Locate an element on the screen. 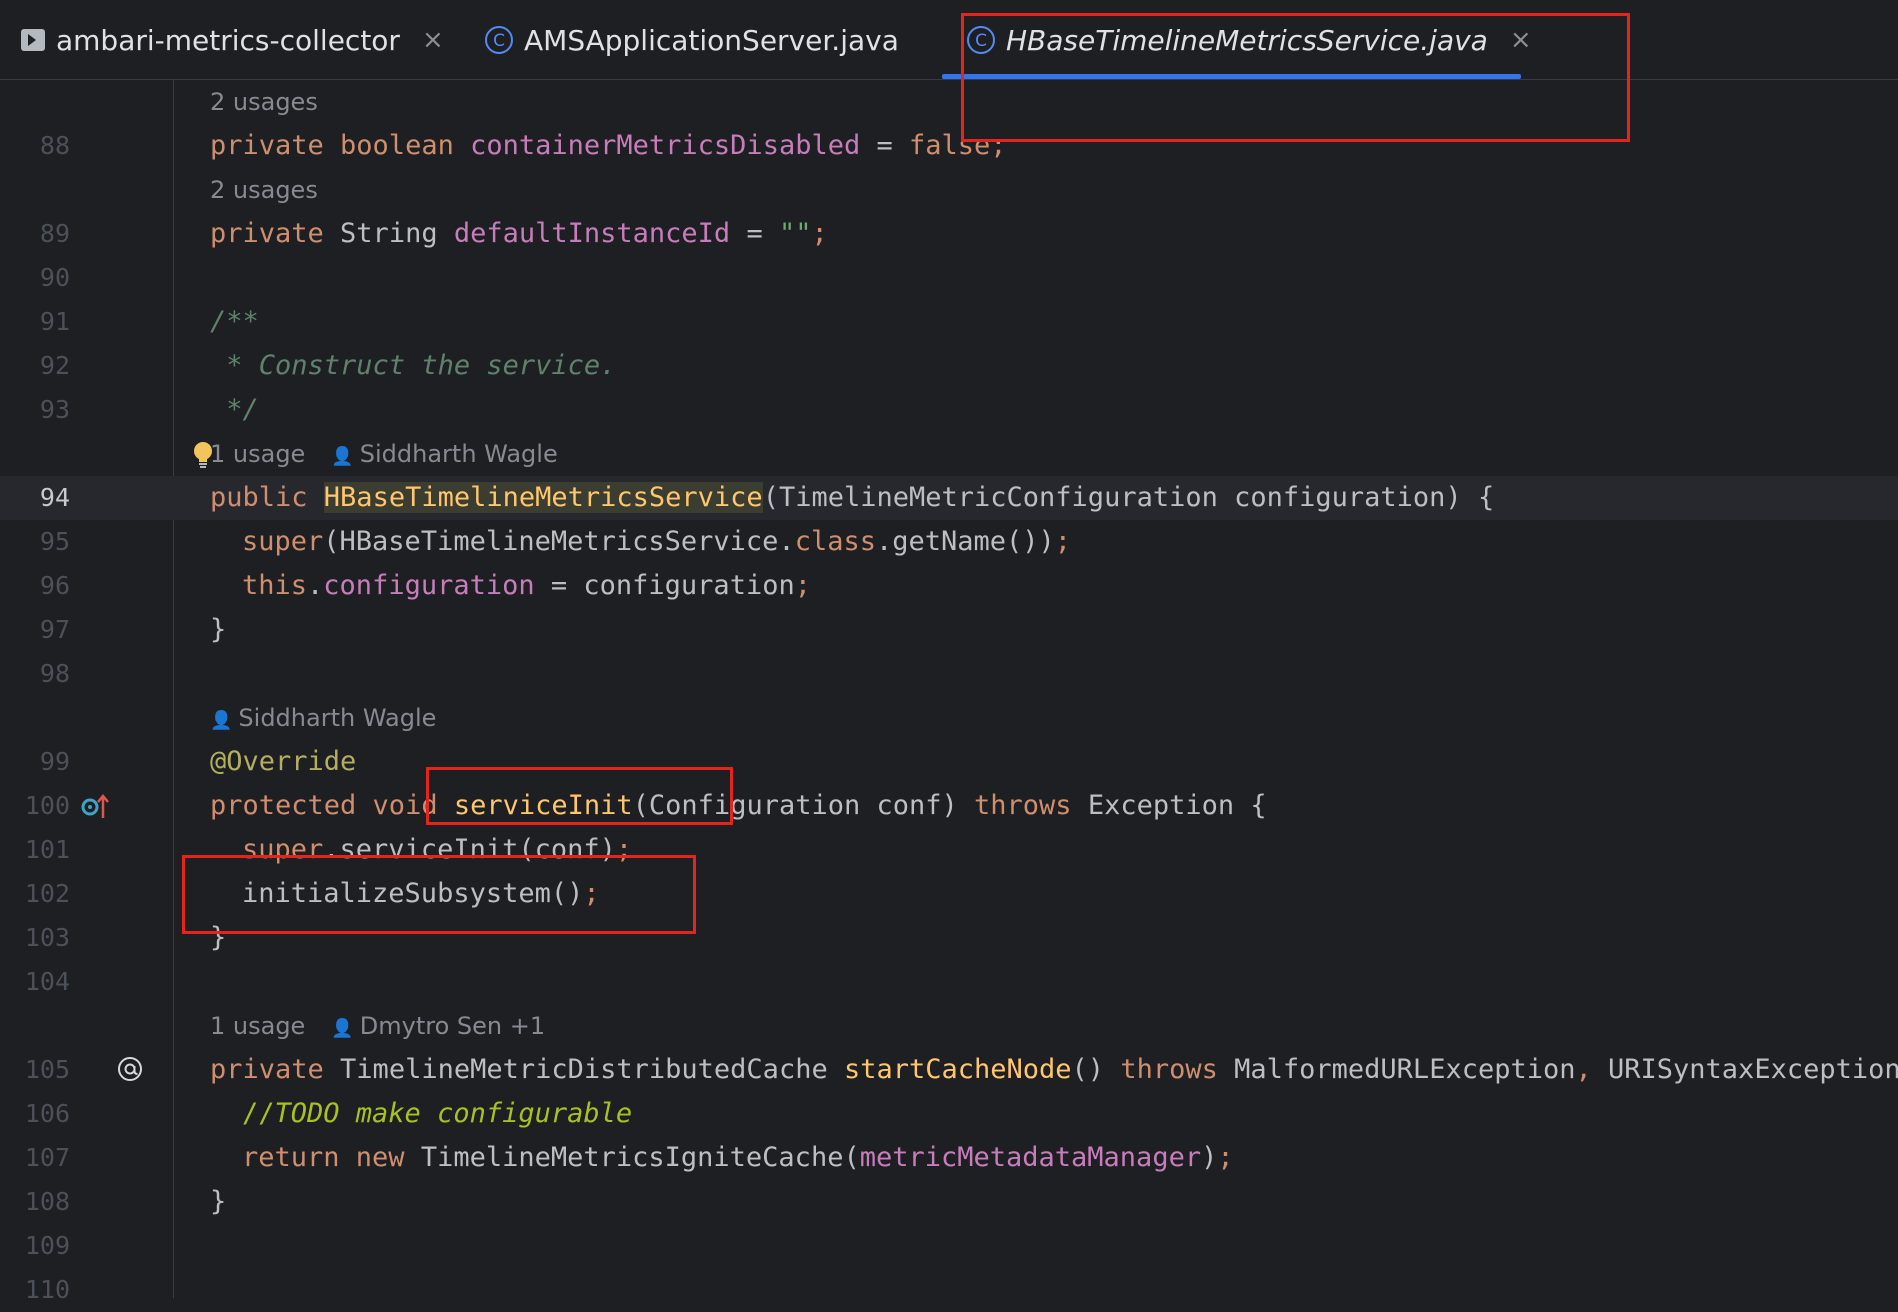 This screenshot has width=1898, height=1312. at-sign-icon is located at coordinates (130, 1071).